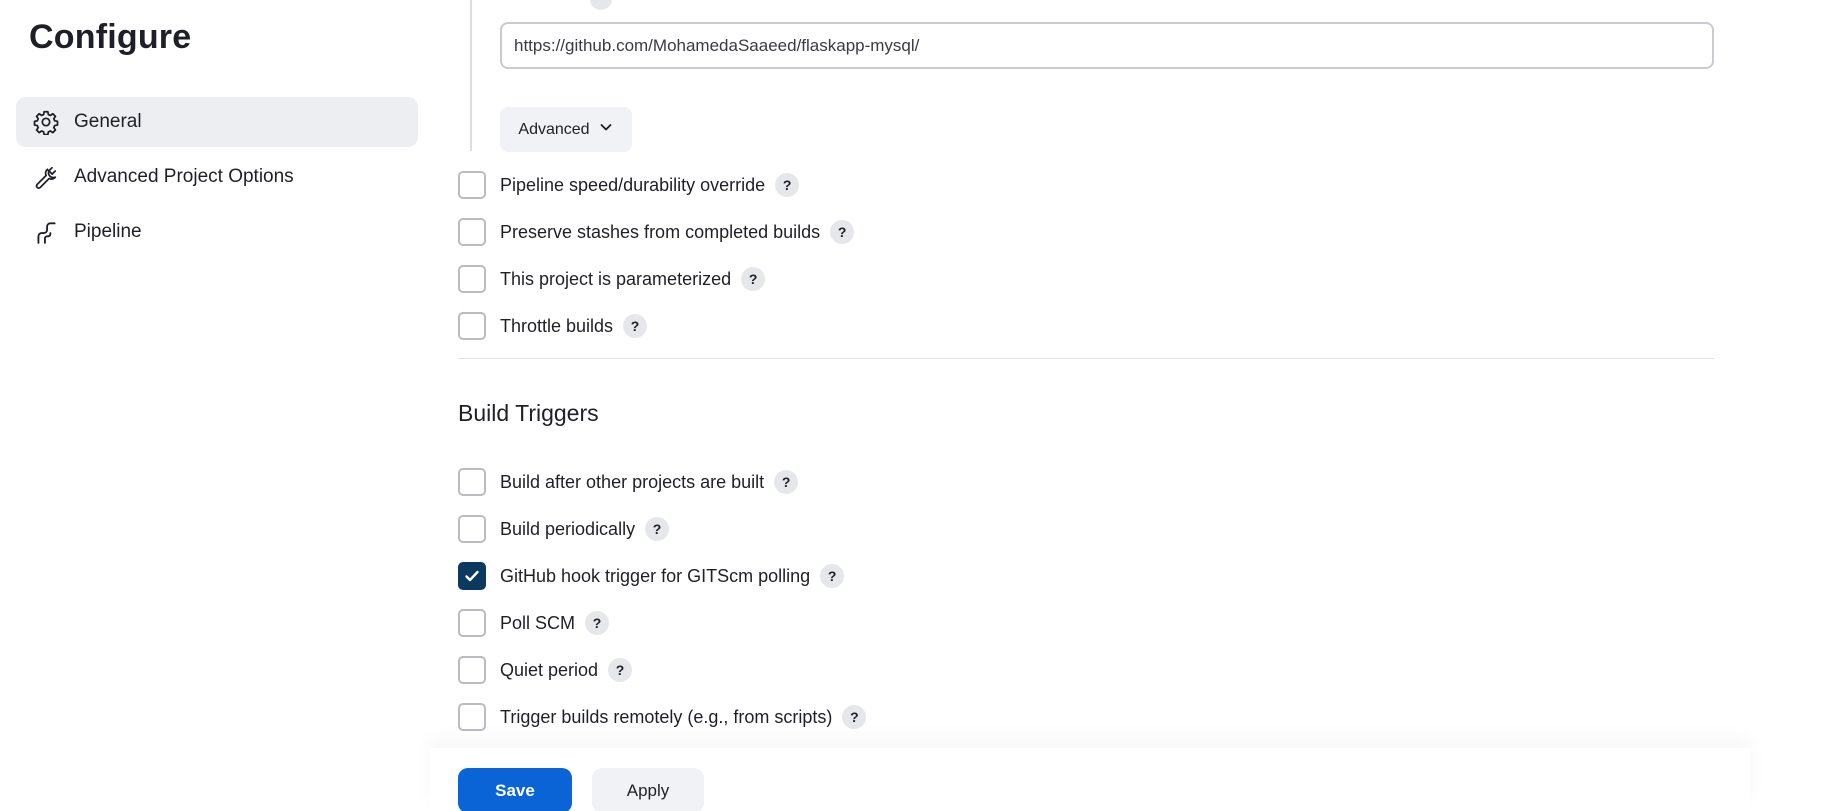 This screenshot has height=811, width=1829. Describe the element at coordinates (616, 278) in the screenshot. I see `option-label: This project is parameterized` at that location.